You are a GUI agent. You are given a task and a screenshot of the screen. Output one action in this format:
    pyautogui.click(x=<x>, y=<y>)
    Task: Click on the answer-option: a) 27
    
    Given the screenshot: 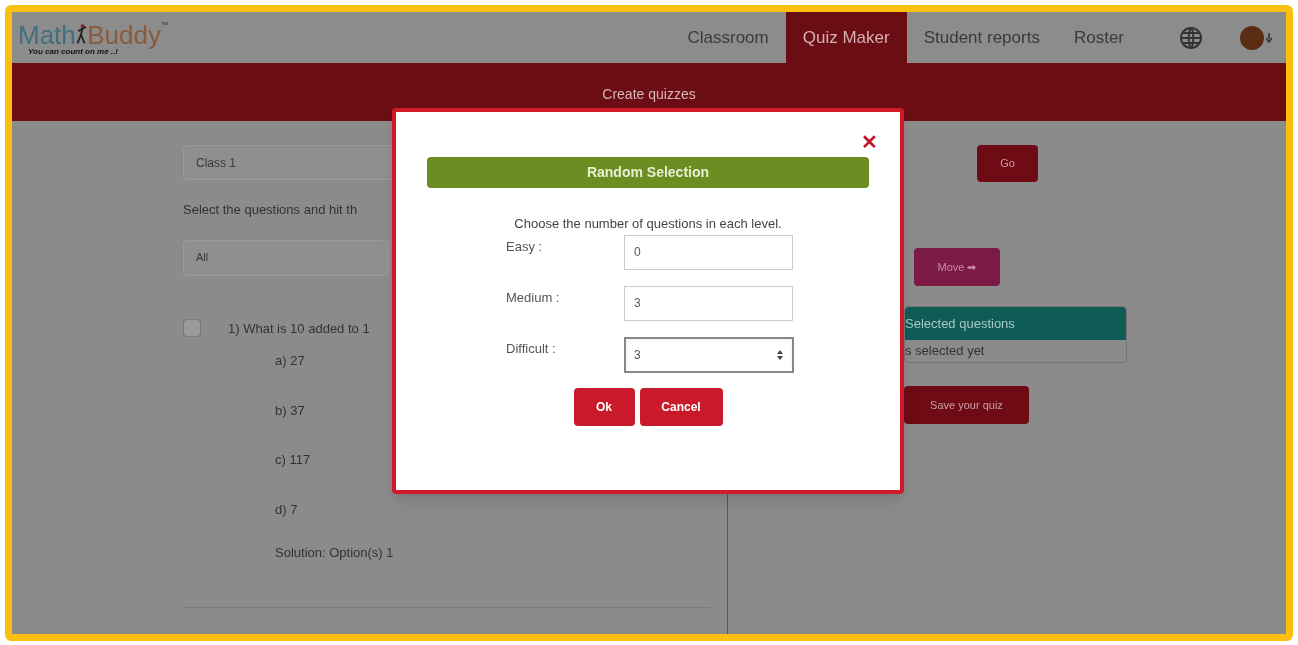 What is the action you would take?
    pyautogui.click(x=290, y=361)
    